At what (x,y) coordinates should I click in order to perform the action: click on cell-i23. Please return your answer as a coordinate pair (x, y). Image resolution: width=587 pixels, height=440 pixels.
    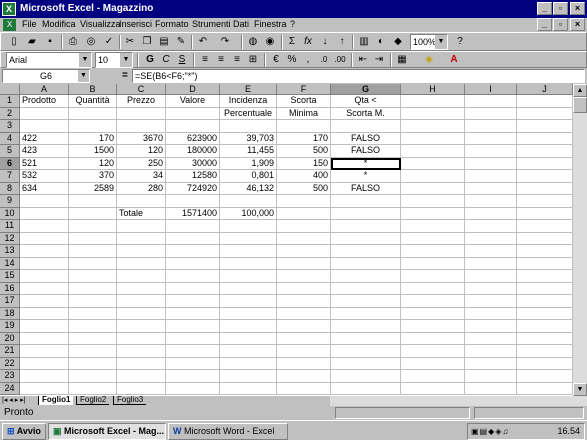
    Looking at the image, I should click on (491, 376).